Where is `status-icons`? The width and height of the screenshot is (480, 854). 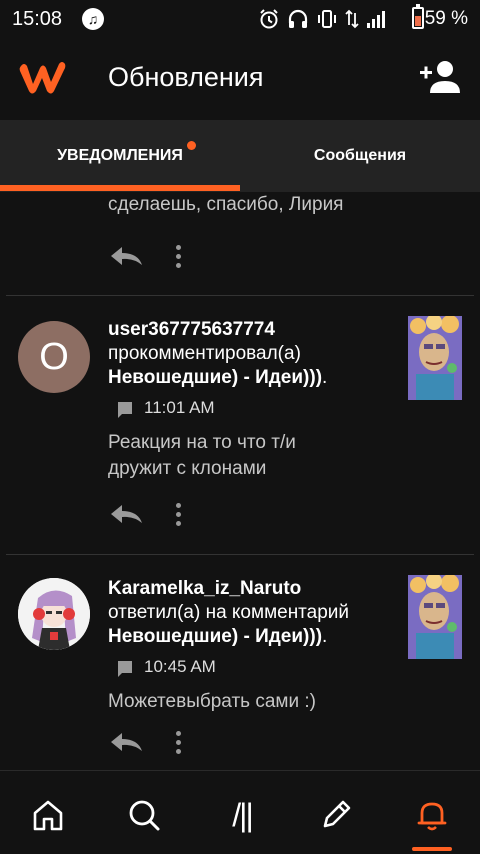
status-icons is located at coordinates (323, 19).